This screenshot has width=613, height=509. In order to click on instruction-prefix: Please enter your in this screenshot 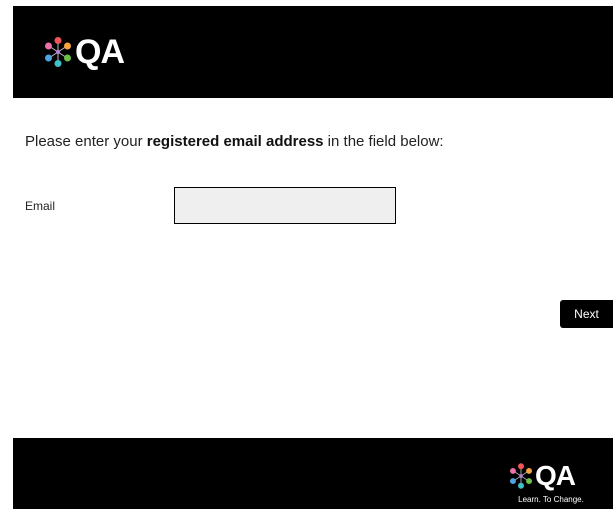, I will do `click(86, 141)`.